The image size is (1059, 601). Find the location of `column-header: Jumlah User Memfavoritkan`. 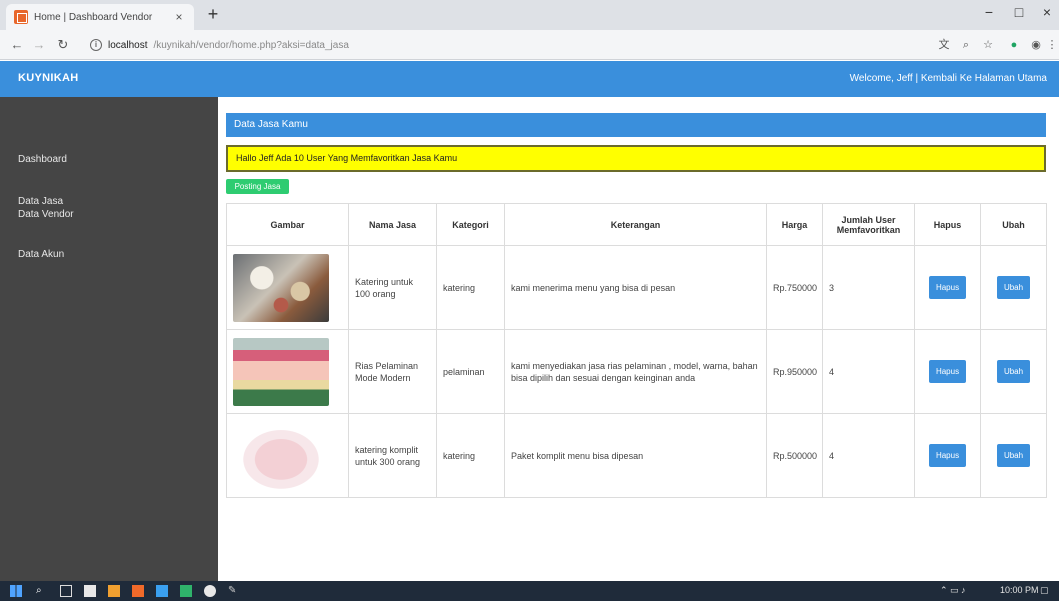

column-header: Jumlah User Memfavoritkan is located at coordinates (868, 224).